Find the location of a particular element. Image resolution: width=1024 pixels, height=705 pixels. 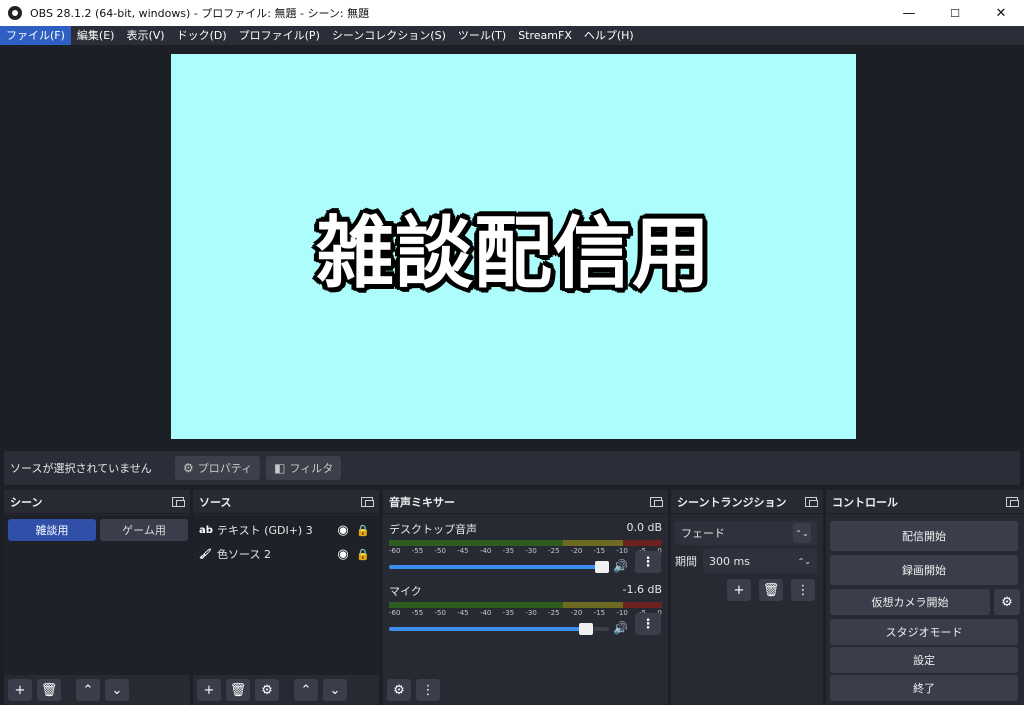

channel-name: デスクトップ音声 is located at coordinates (433, 529).